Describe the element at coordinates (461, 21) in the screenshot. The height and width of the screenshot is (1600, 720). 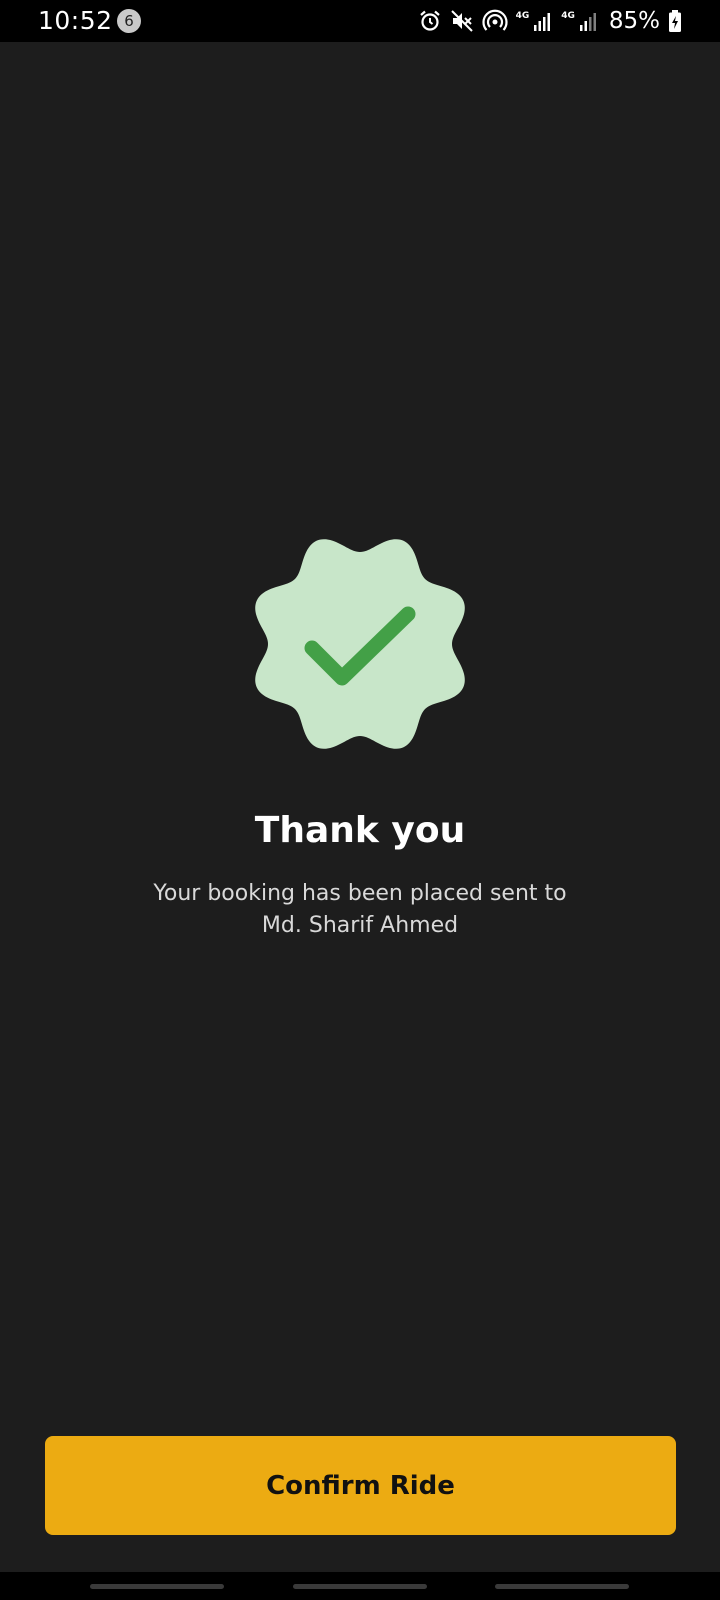
I see `mute-icon` at that location.